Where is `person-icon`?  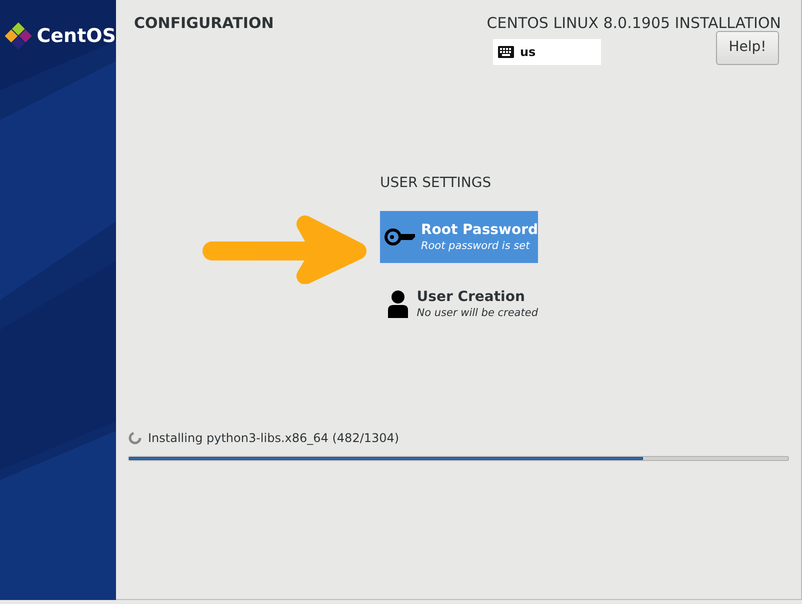
person-icon is located at coordinates (398, 304).